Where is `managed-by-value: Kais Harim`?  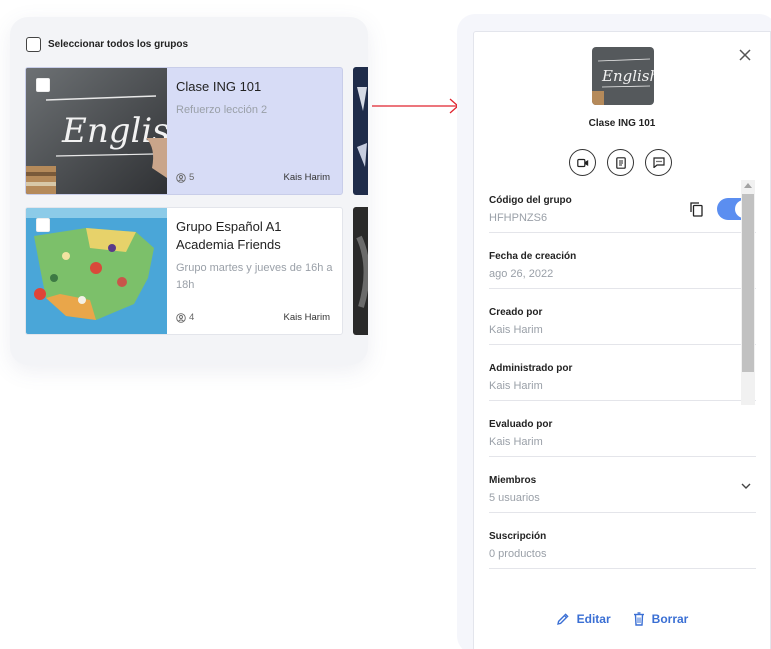
managed-by-value: Kais Harim is located at coordinates (516, 386).